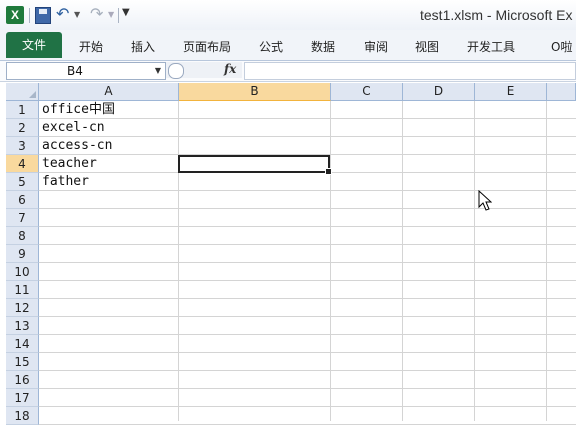 The height and width of the screenshot is (425, 576). Describe the element at coordinates (255, 165) in the screenshot. I see `active-cell-b4` at that location.